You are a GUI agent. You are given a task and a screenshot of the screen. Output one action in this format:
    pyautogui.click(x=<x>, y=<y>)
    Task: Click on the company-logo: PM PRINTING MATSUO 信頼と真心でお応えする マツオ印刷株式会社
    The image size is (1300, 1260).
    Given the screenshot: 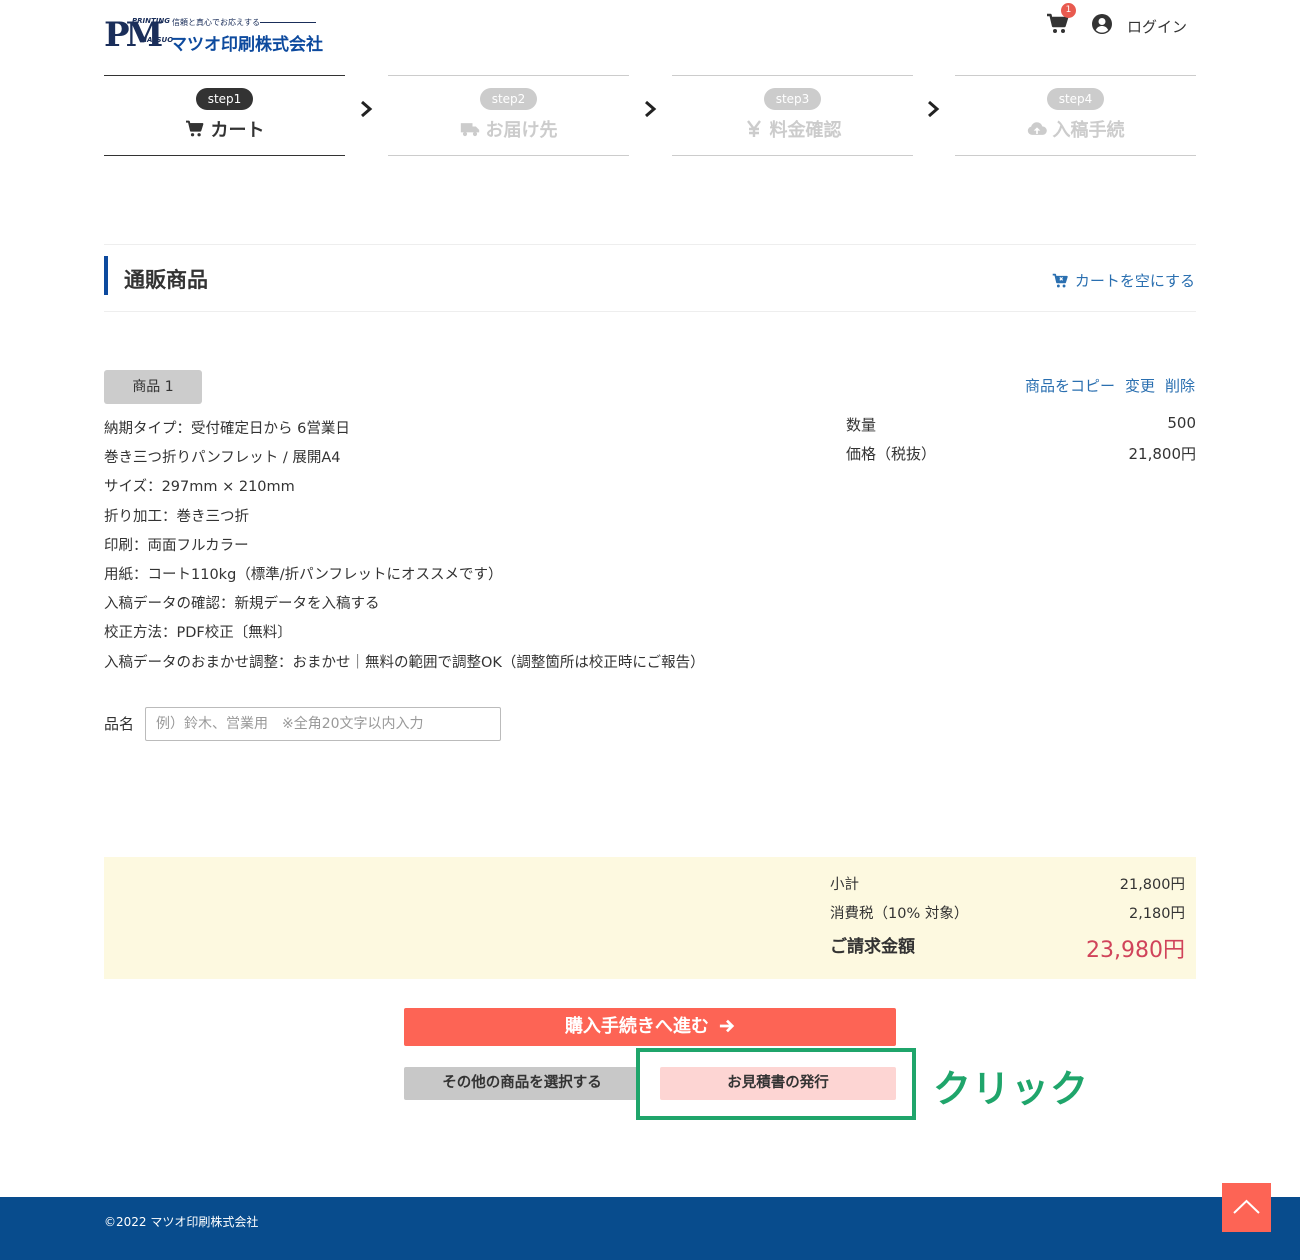 What is the action you would take?
    pyautogui.click(x=214, y=35)
    